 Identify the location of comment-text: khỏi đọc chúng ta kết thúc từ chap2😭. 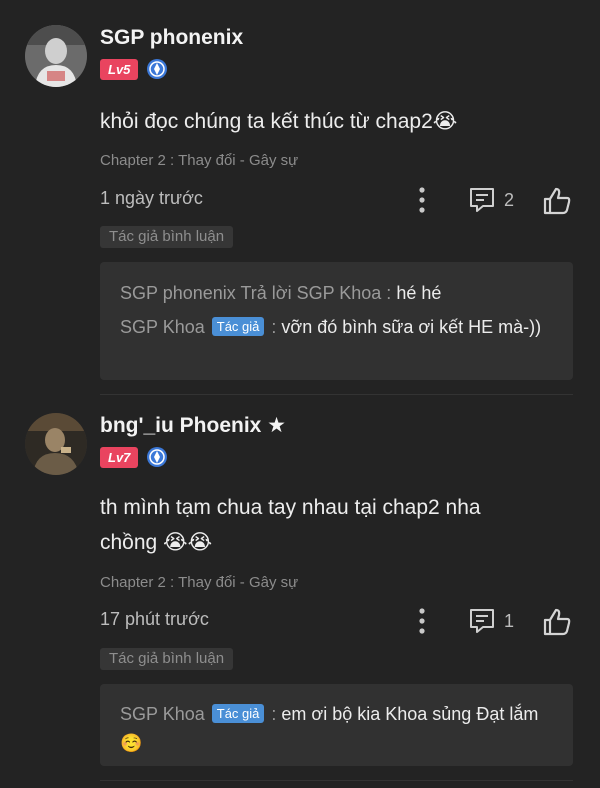
(279, 121).